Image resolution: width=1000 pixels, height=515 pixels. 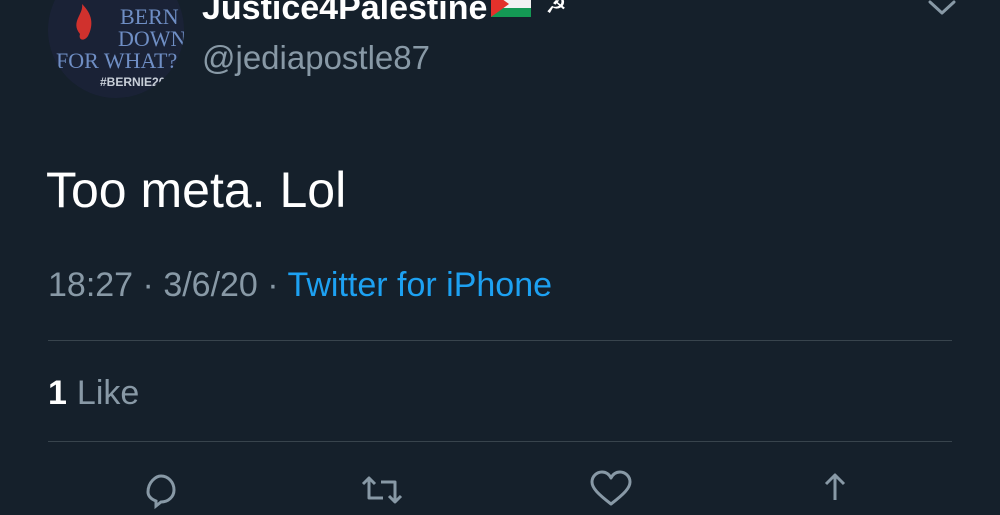 I want to click on like-icon, so click(x=611, y=490).